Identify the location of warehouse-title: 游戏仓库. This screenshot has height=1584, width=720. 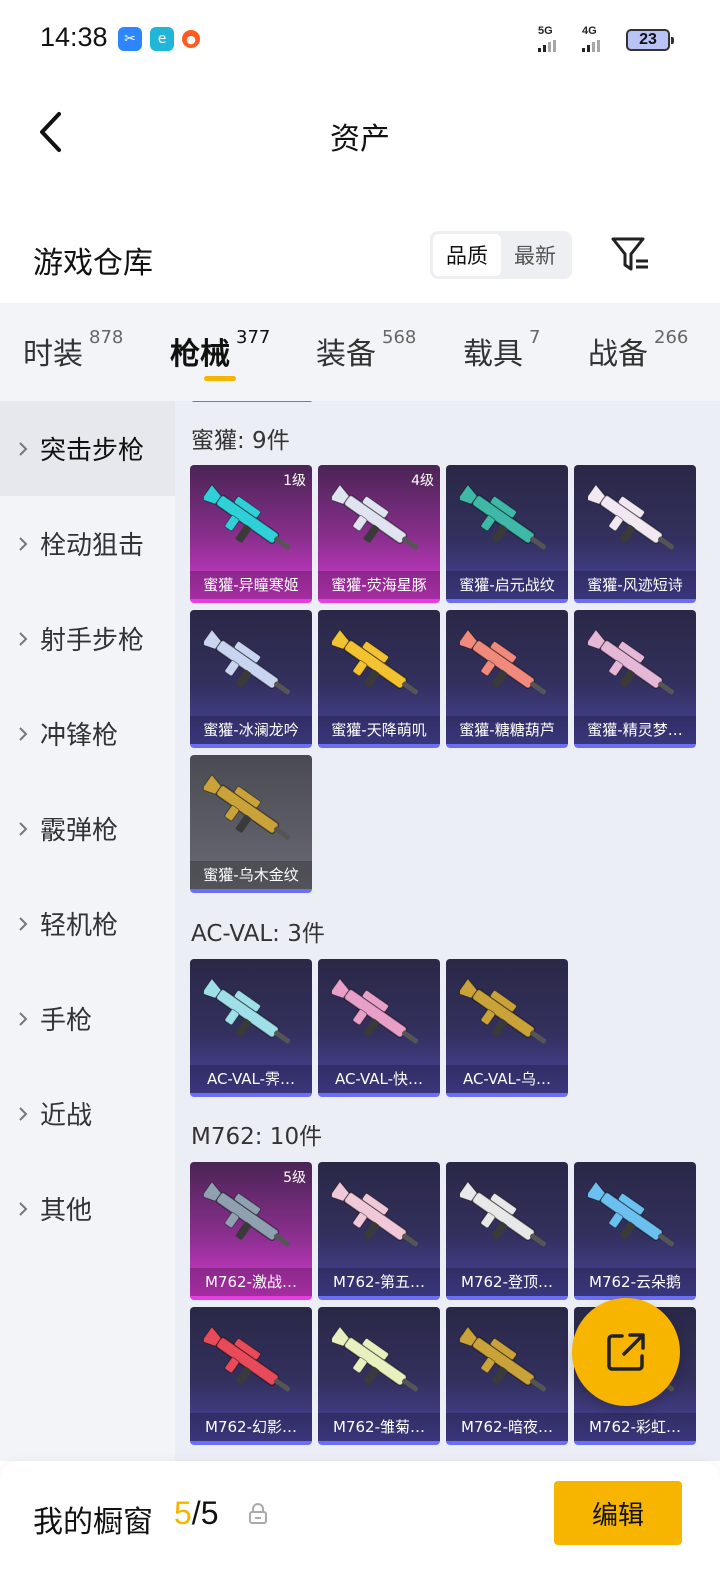
(93, 263).